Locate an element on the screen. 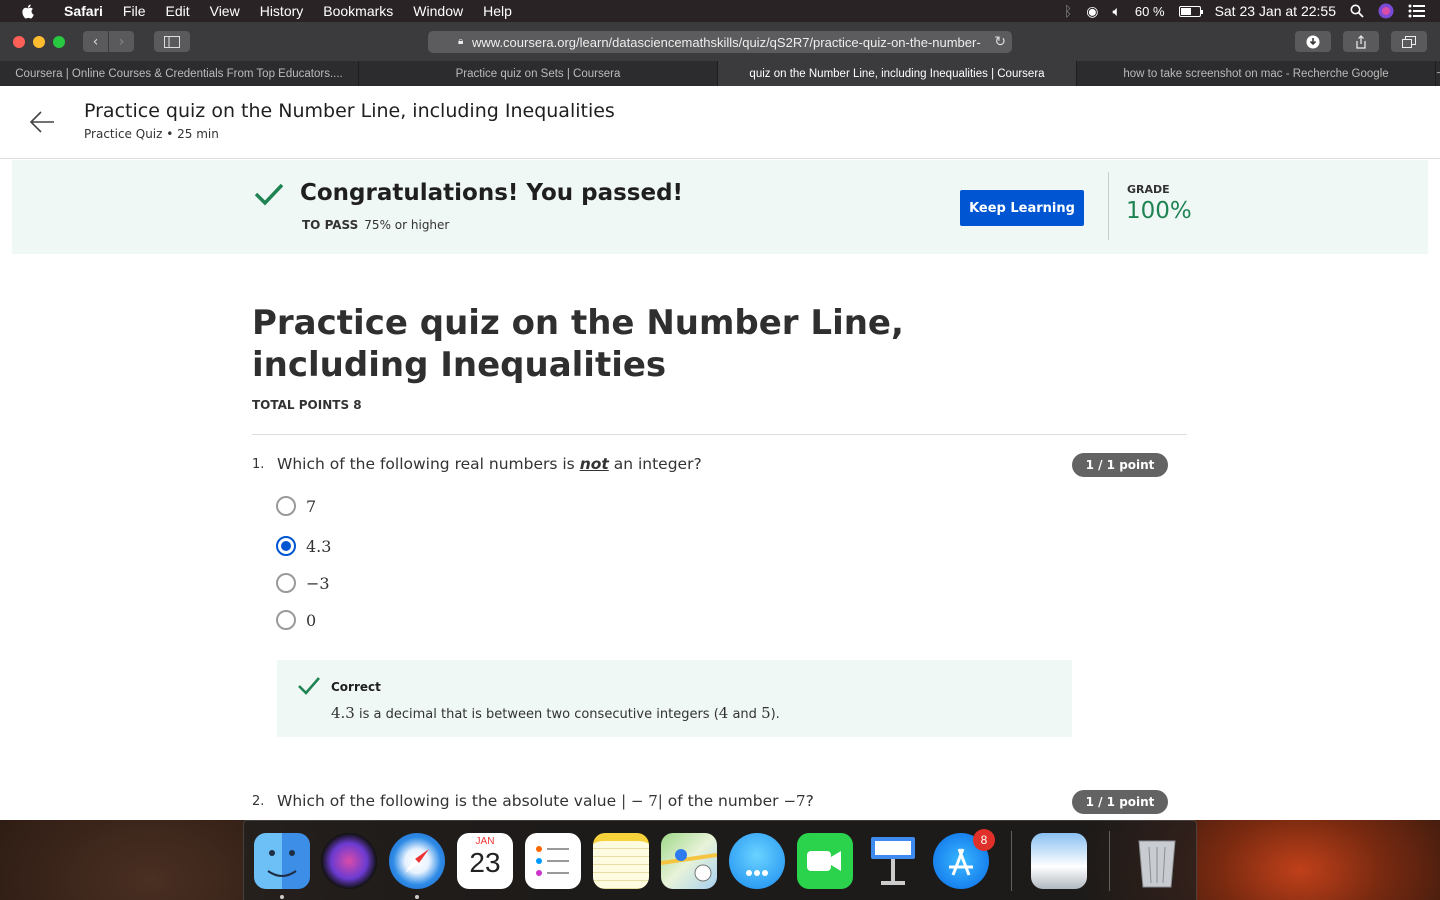 This screenshot has width=1440, height=900. apple-logo-icon is located at coordinates (28, 11).